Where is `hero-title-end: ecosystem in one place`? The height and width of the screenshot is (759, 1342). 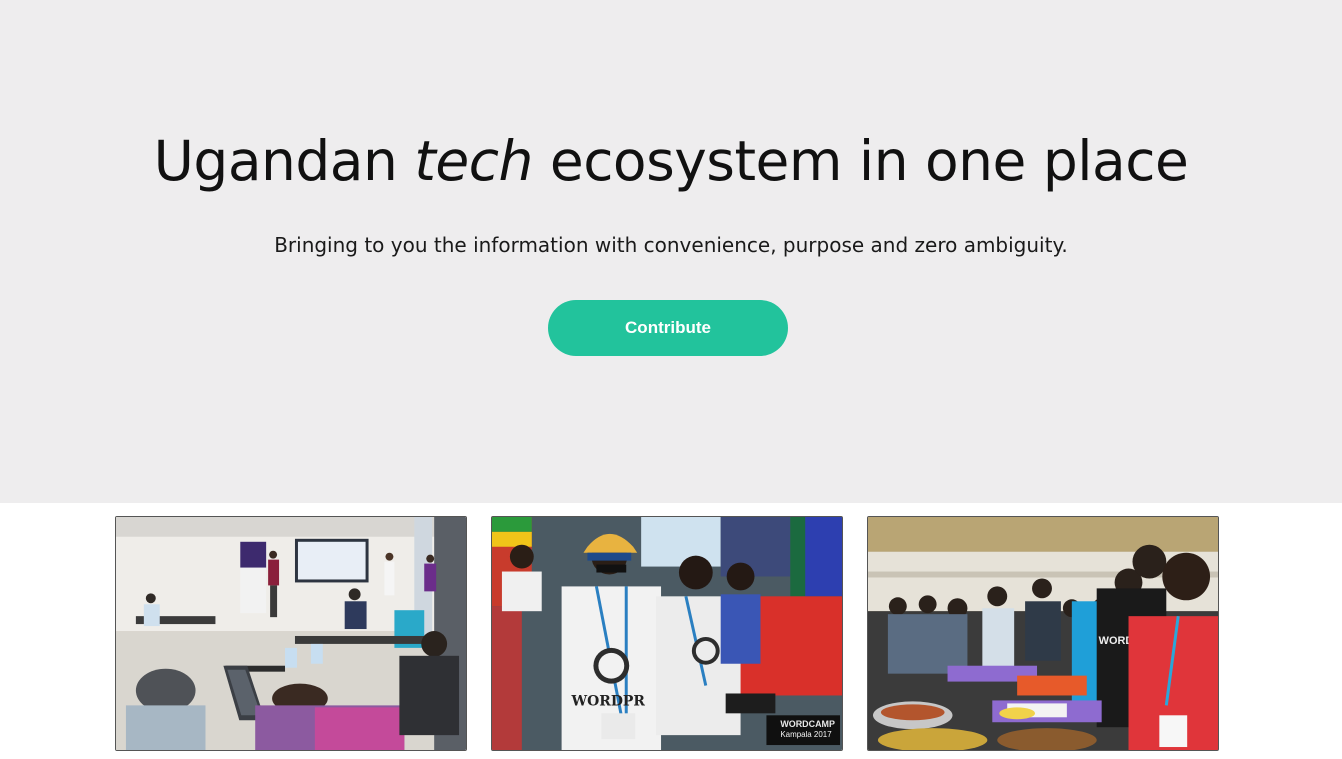 hero-title-end: ecosystem in one place is located at coordinates (869, 161).